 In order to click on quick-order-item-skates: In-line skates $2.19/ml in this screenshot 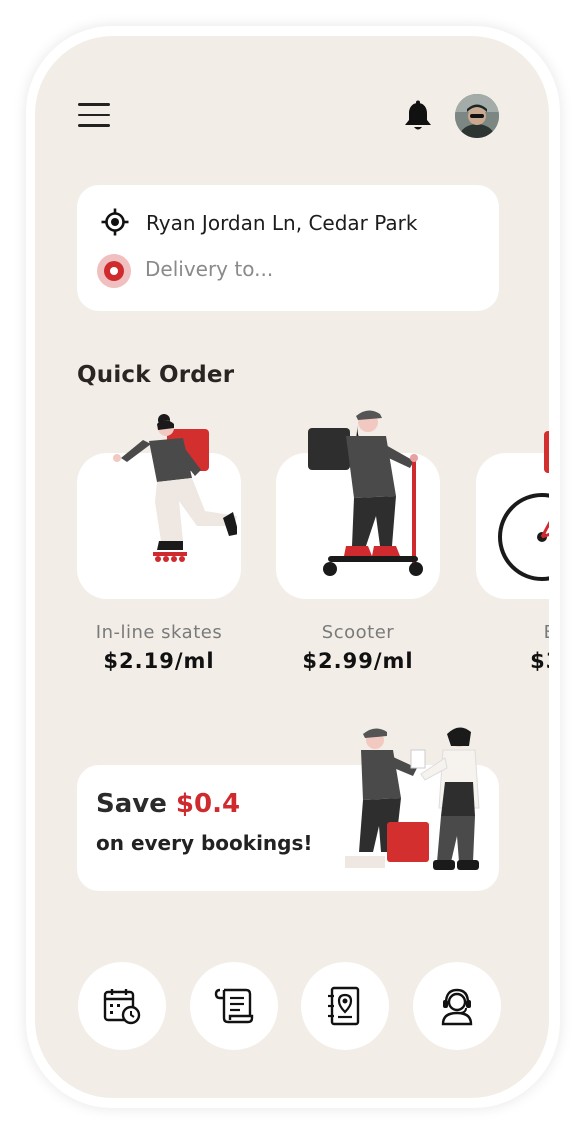, I will do `click(159, 556)`.